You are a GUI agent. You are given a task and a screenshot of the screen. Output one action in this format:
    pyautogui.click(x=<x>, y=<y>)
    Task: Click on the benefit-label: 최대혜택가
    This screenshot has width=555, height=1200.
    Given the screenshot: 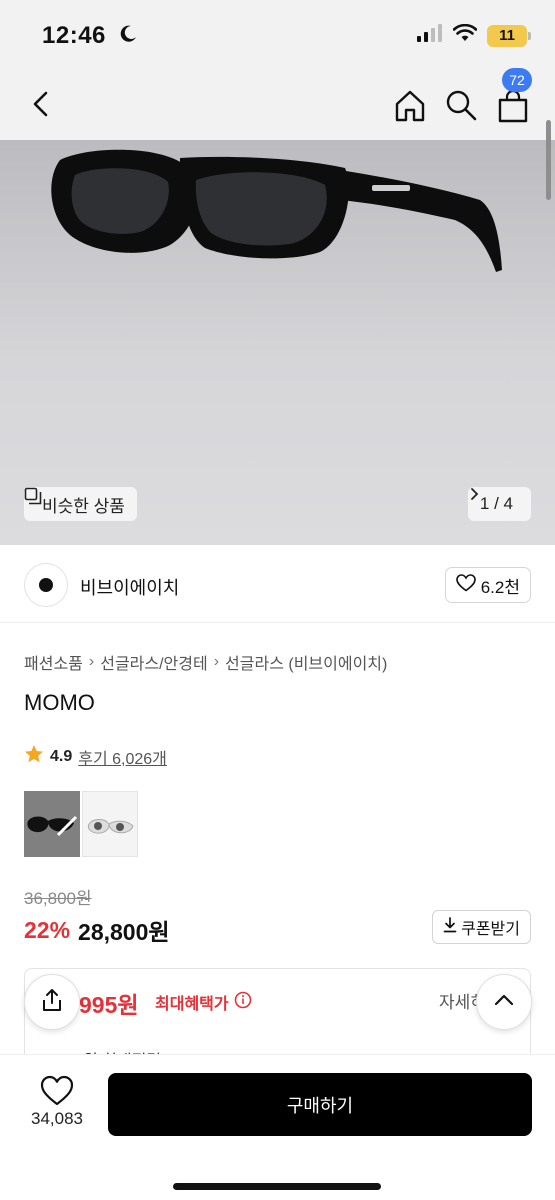 What is the action you would take?
    pyautogui.click(x=203, y=1002)
    